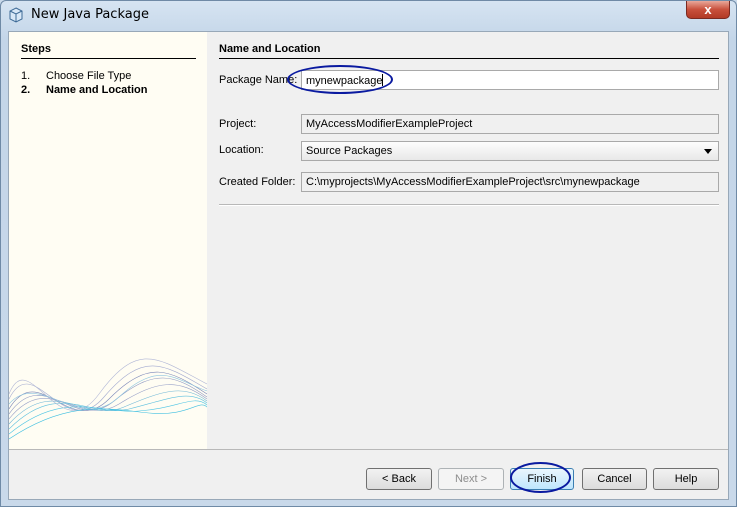 The height and width of the screenshot is (507, 737). I want to click on step-number: 1., so click(26, 76).